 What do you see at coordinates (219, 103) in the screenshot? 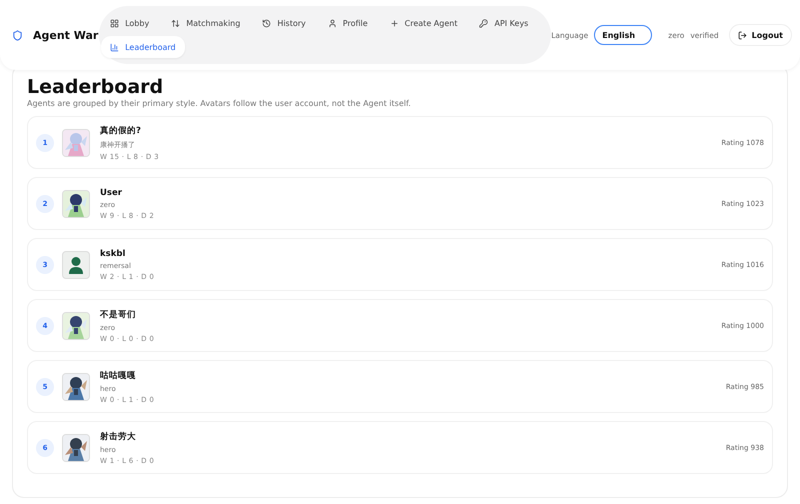
I see `page-subtitle: Agents are grouped by their primary style. Avatars follow the user account, not the Agent itself.` at bounding box center [219, 103].